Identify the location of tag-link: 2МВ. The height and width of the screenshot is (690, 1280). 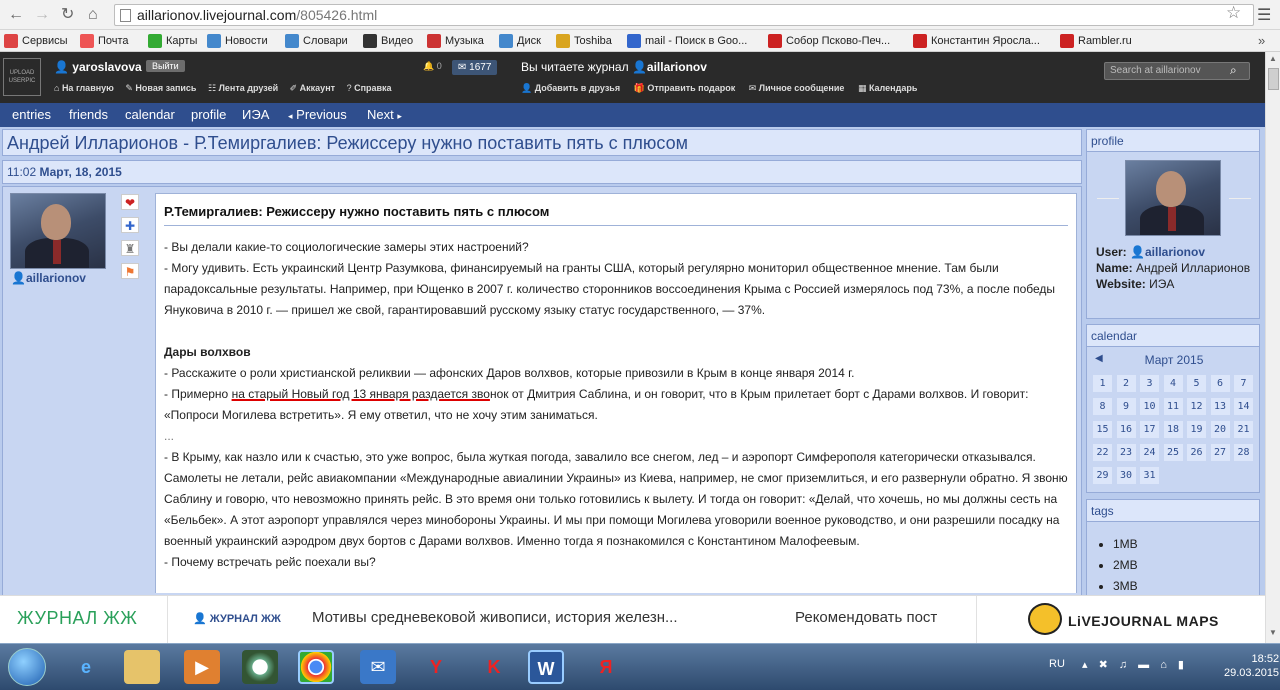
(1125, 565).